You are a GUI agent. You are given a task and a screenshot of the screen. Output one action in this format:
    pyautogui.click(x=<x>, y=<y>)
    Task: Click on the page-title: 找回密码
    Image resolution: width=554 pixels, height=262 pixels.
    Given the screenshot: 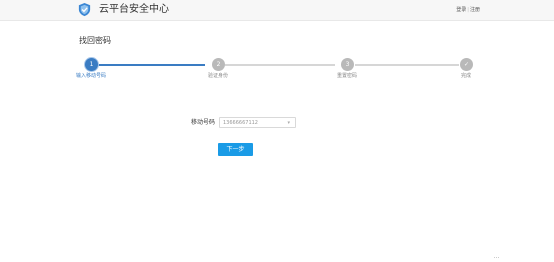 What is the action you would take?
    pyautogui.click(x=95, y=40)
    